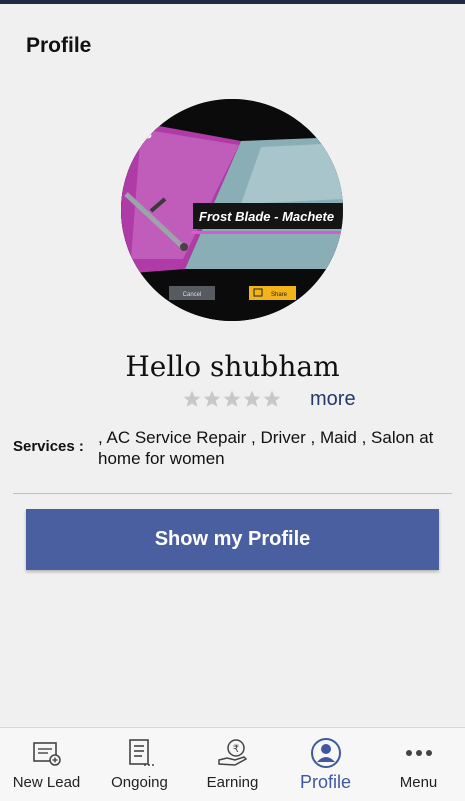 Image resolution: width=465 pixels, height=801 pixels. What do you see at coordinates (59, 45) in the screenshot?
I see `page-title: Profile` at bounding box center [59, 45].